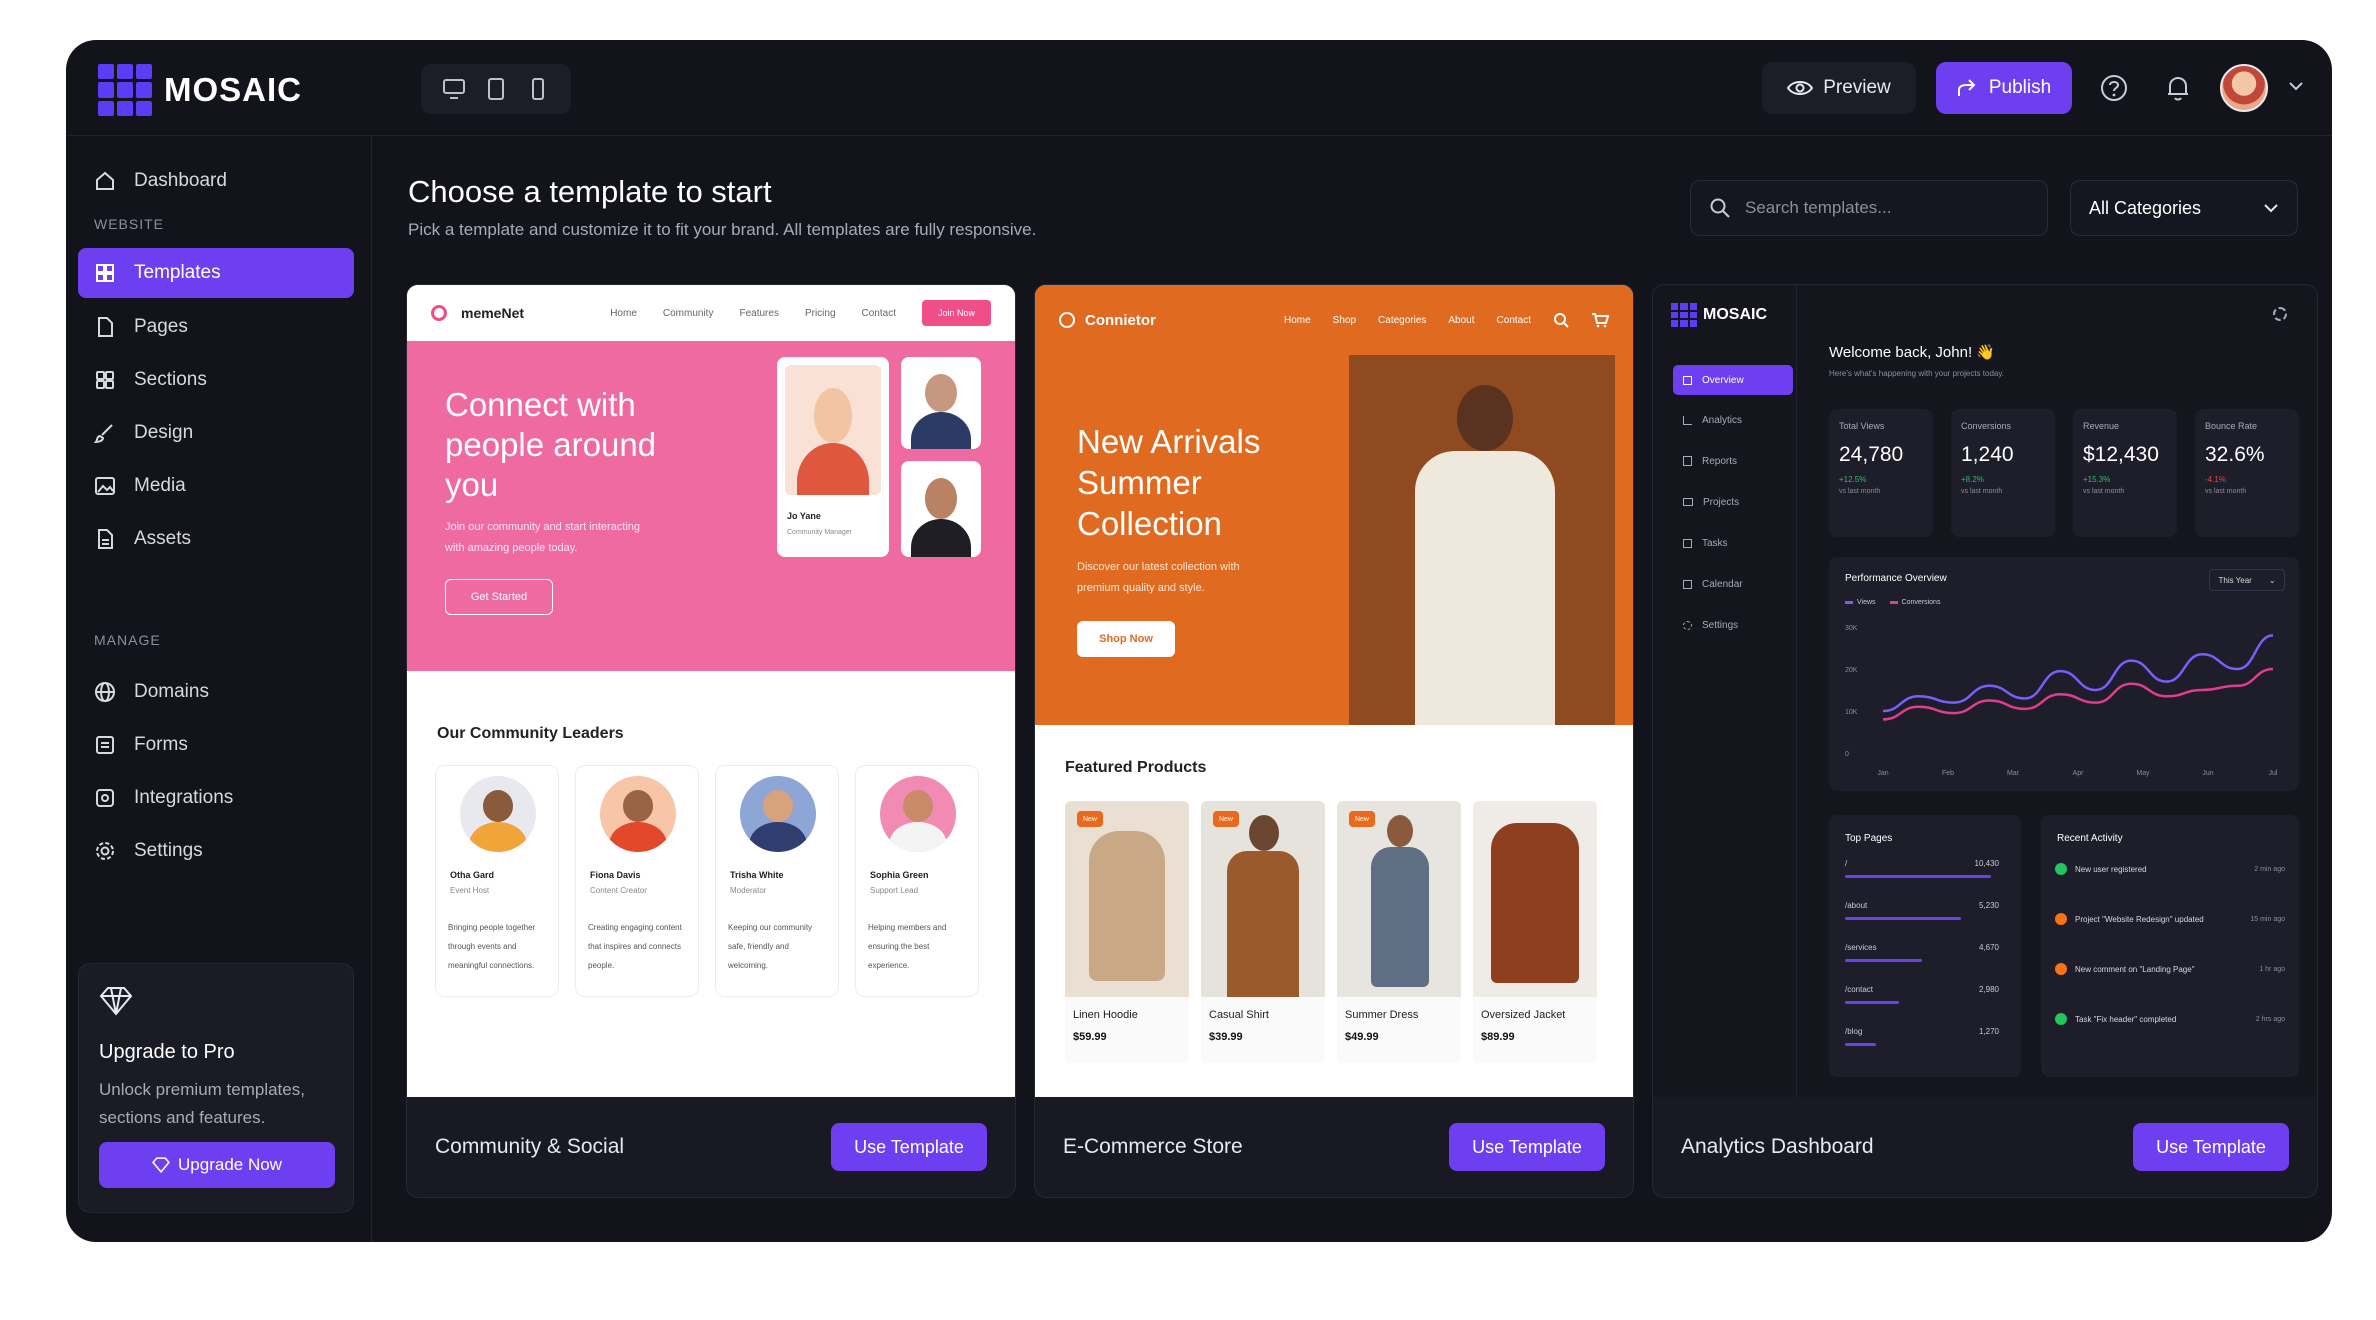 Image resolution: width=2376 pixels, height=1320 pixels. Describe the element at coordinates (161, 744) in the screenshot. I see `sidebar-item-label: Forms` at that location.